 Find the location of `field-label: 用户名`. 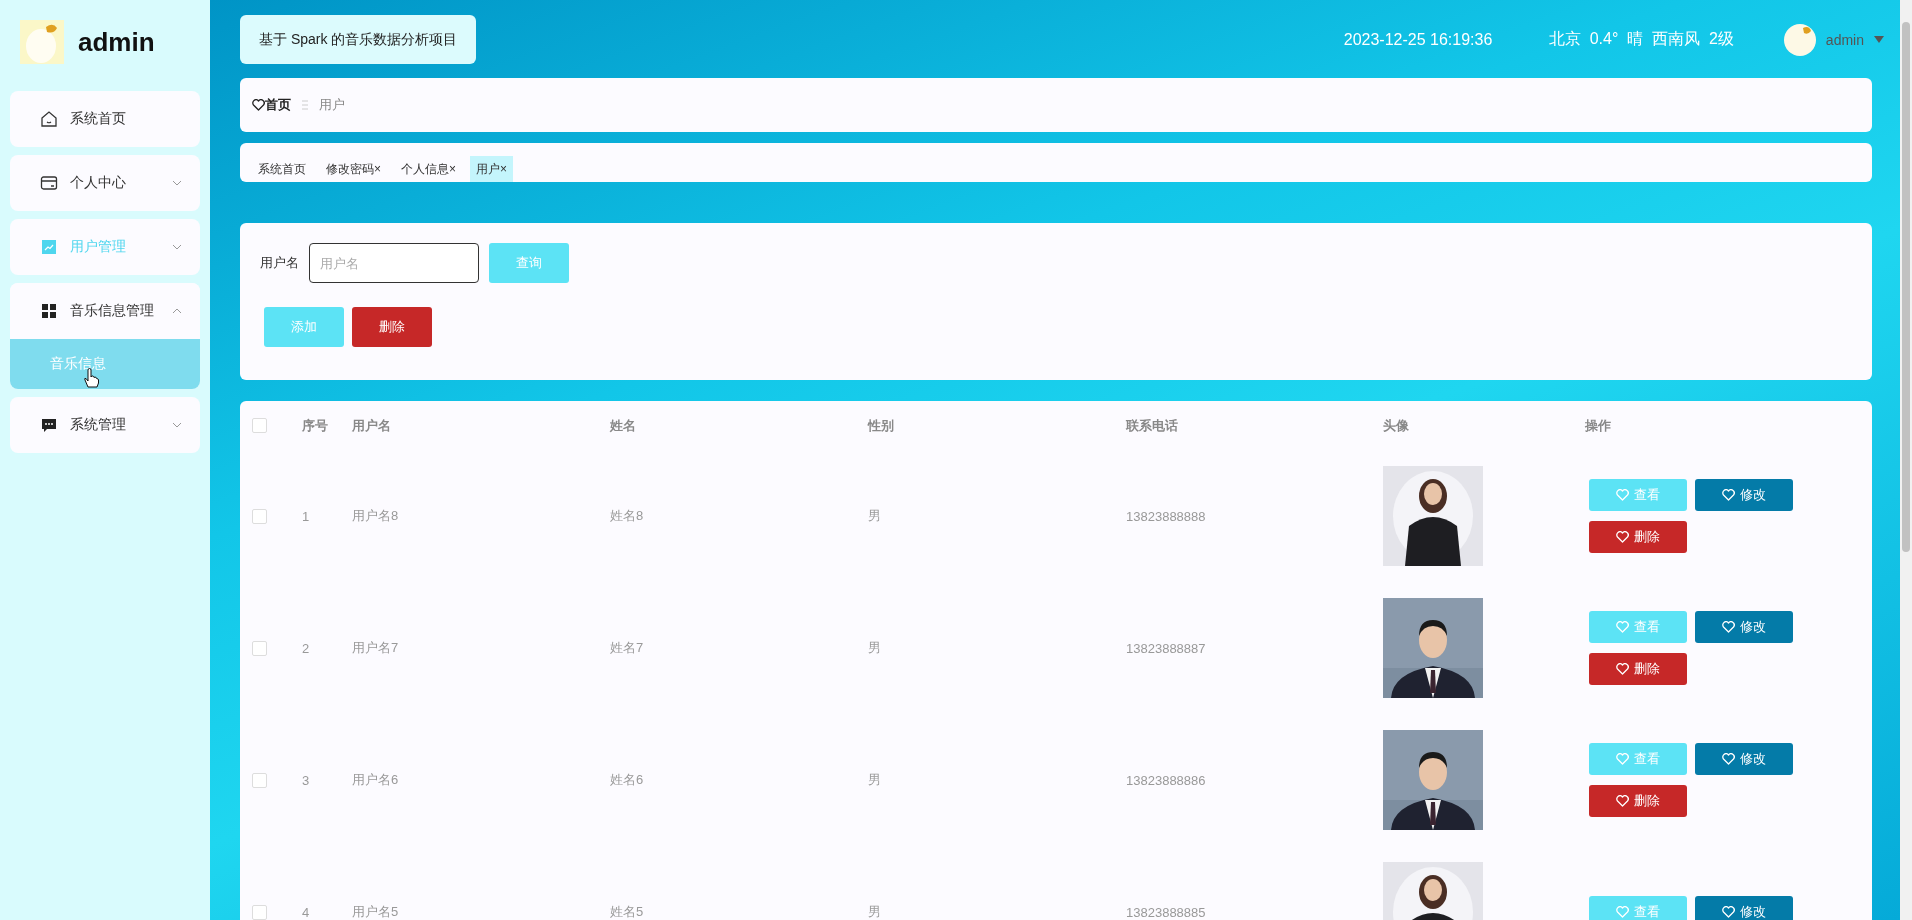

field-label: 用户名 is located at coordinates (279, 263).